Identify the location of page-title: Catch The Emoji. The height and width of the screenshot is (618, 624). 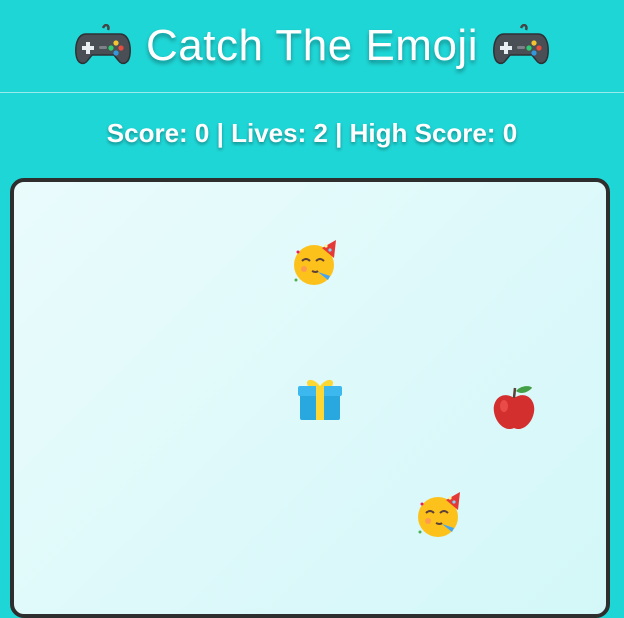
(312, 45).